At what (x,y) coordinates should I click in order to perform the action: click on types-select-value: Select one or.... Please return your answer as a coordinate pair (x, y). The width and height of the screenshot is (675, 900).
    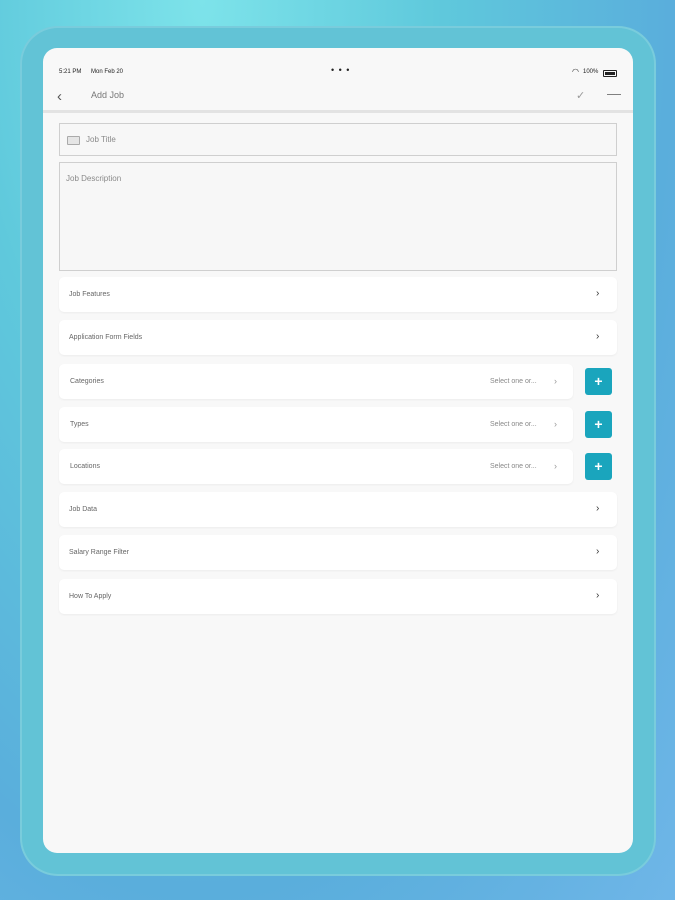
    Looking at the image, I should click on (513, 424).